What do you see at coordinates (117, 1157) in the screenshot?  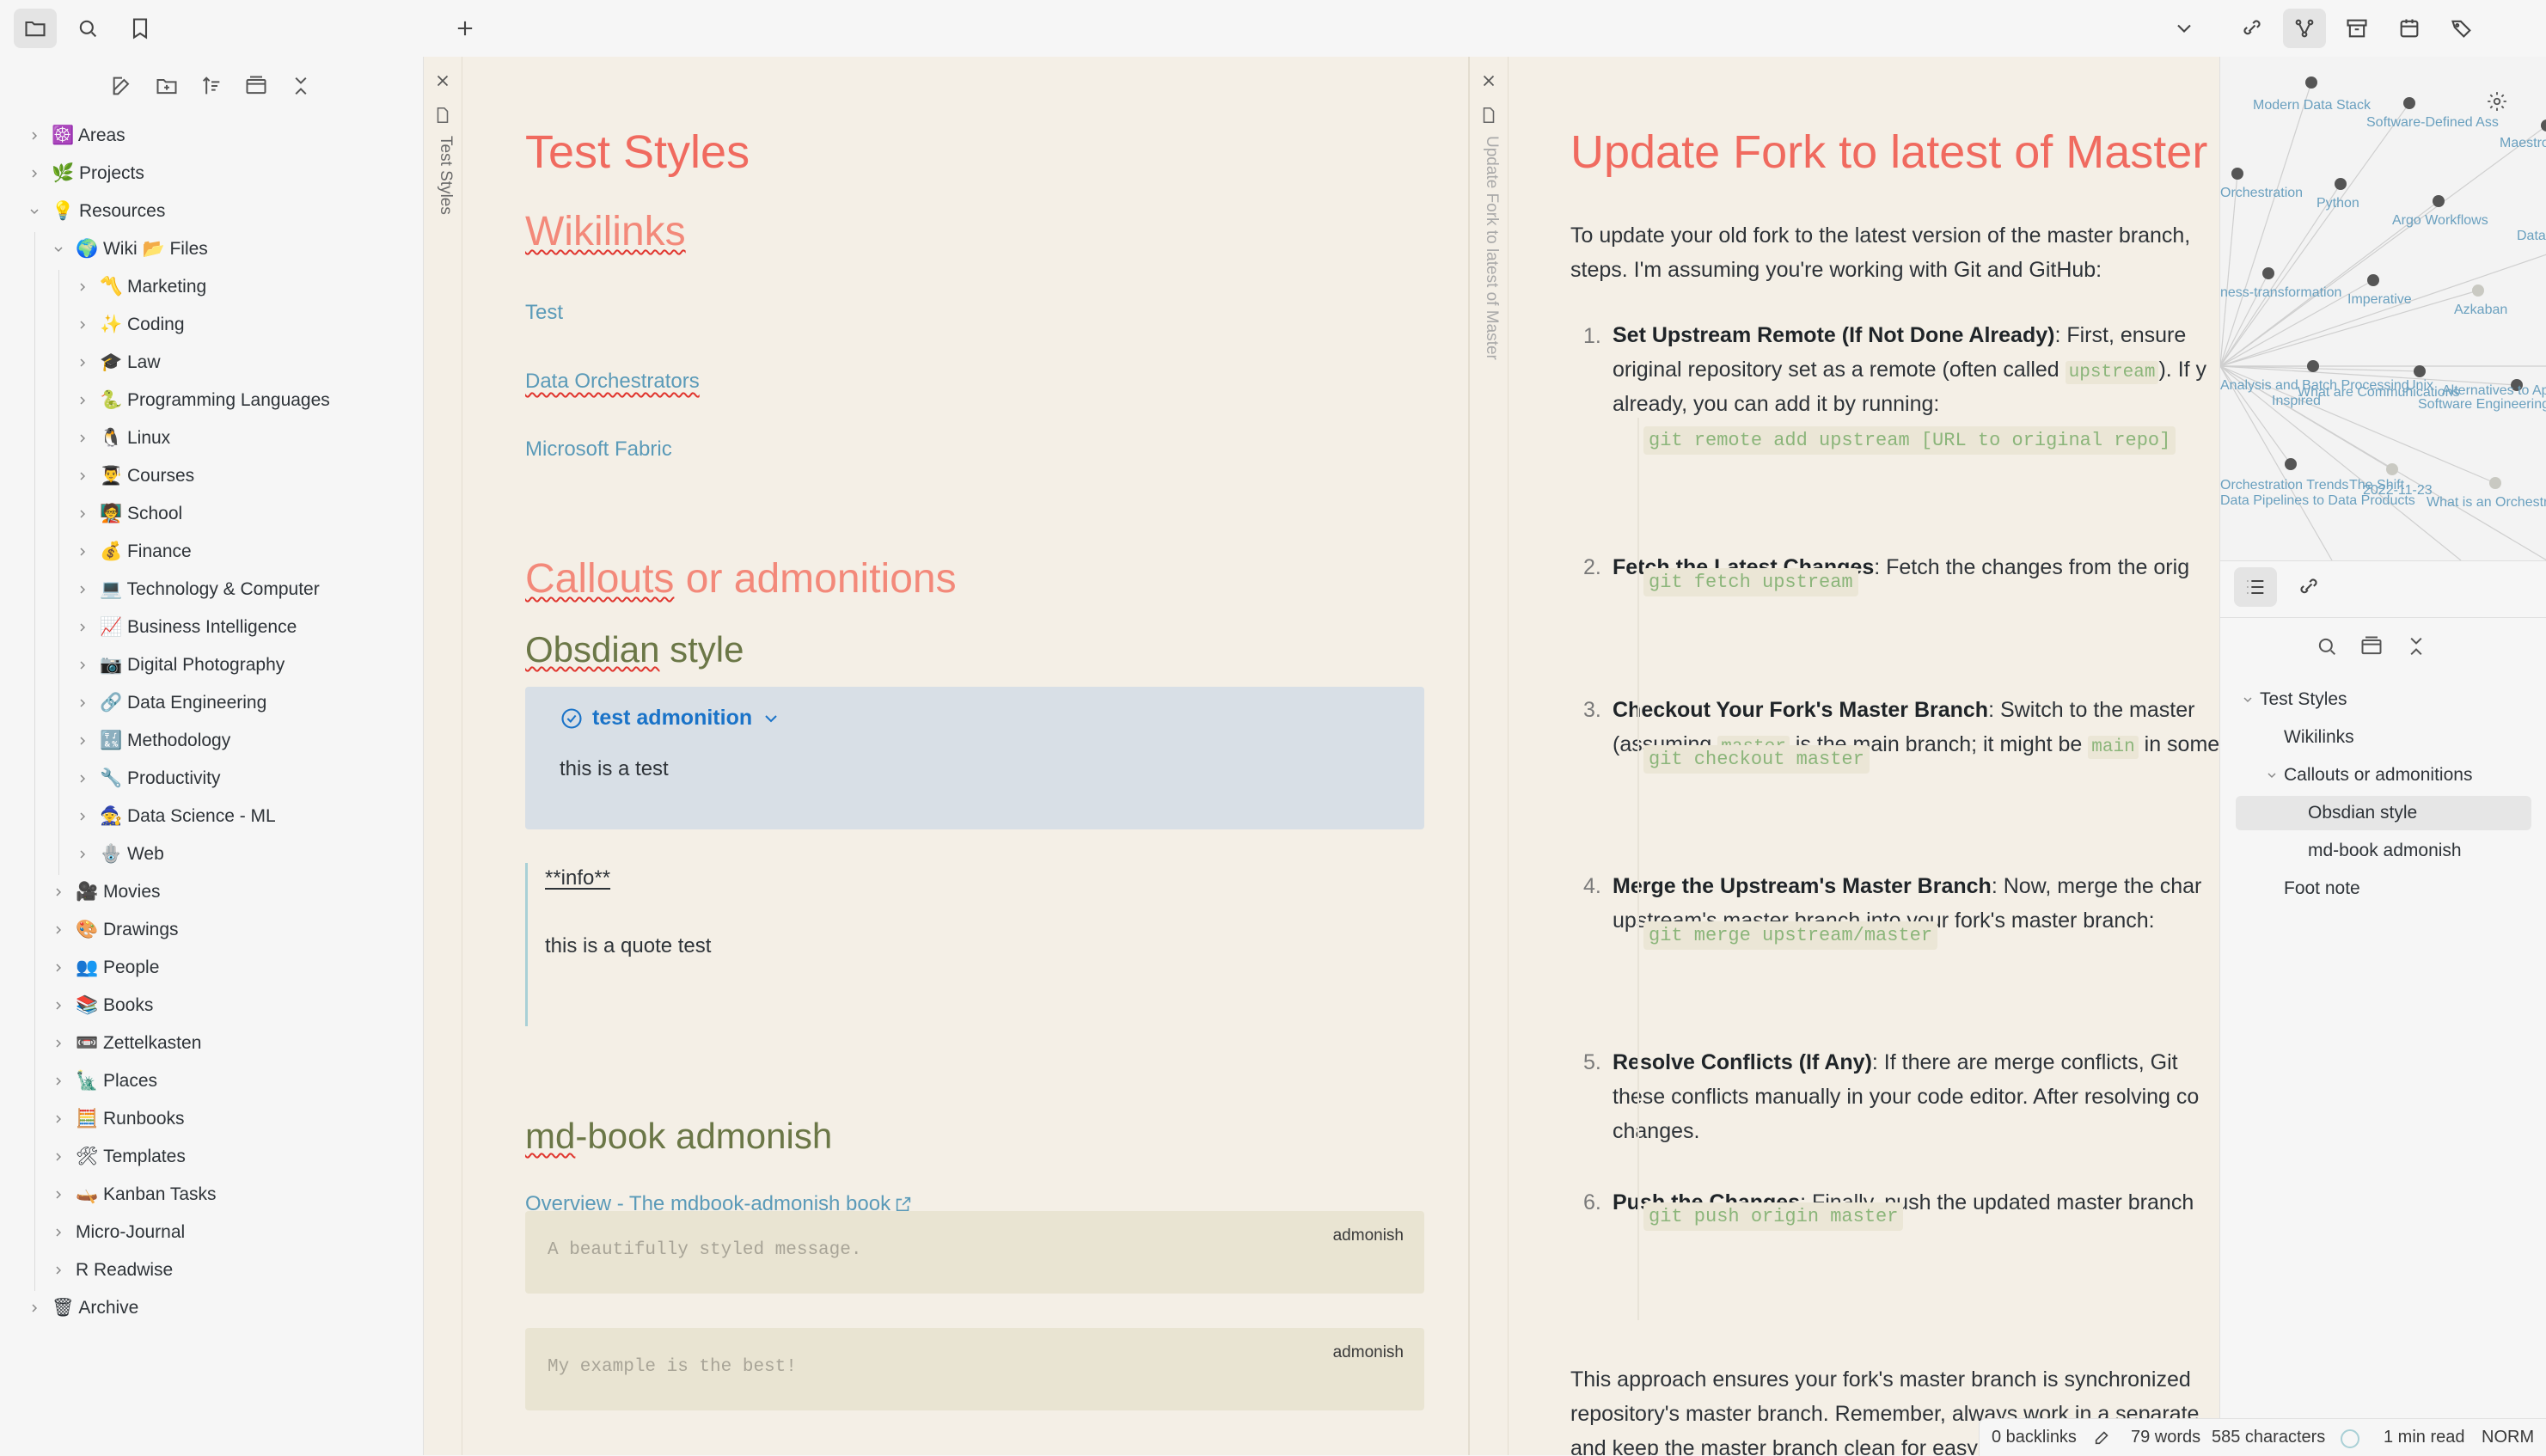 I see `sidebar-item: 🛠 Templates` at bounding box center [117, 1157].